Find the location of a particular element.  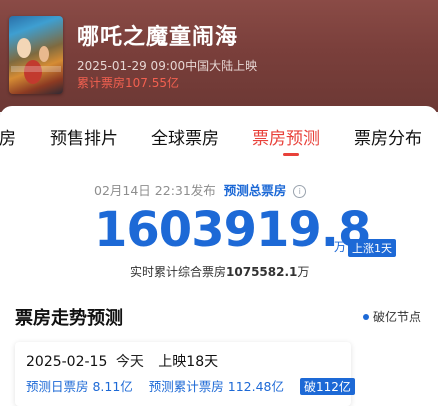

break-node-label: 破亿节点 is located at coordinates (397, 317).